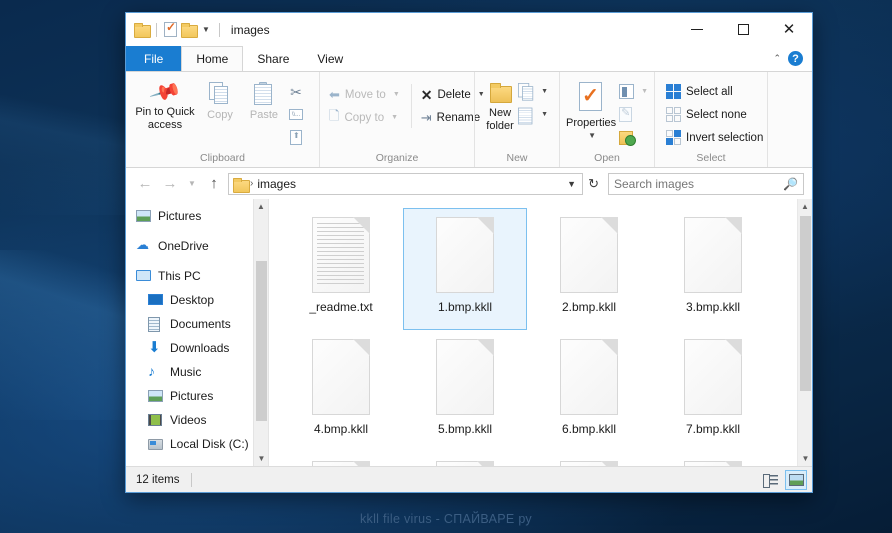 The height and width of the screenshot is (533, 892). What do you see at coordinates (197, 216) in the screenshot?
I see `sidebar-item-pictures-quick: Pictures` at bounding box center [197, 216].